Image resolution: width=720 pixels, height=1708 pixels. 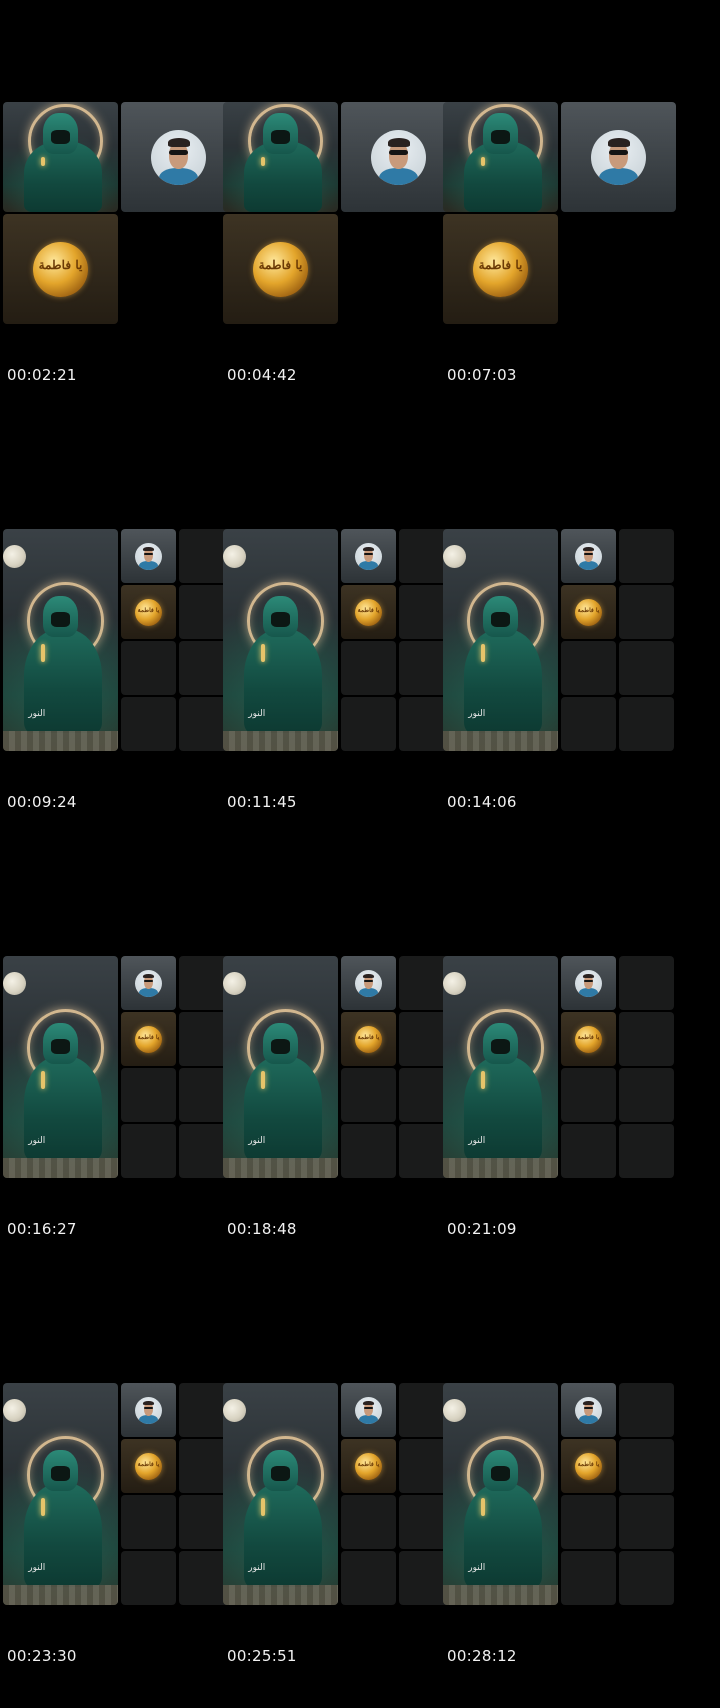 I want to click on frame-timestamp: 00:14:06, so click(x=482, y=802).